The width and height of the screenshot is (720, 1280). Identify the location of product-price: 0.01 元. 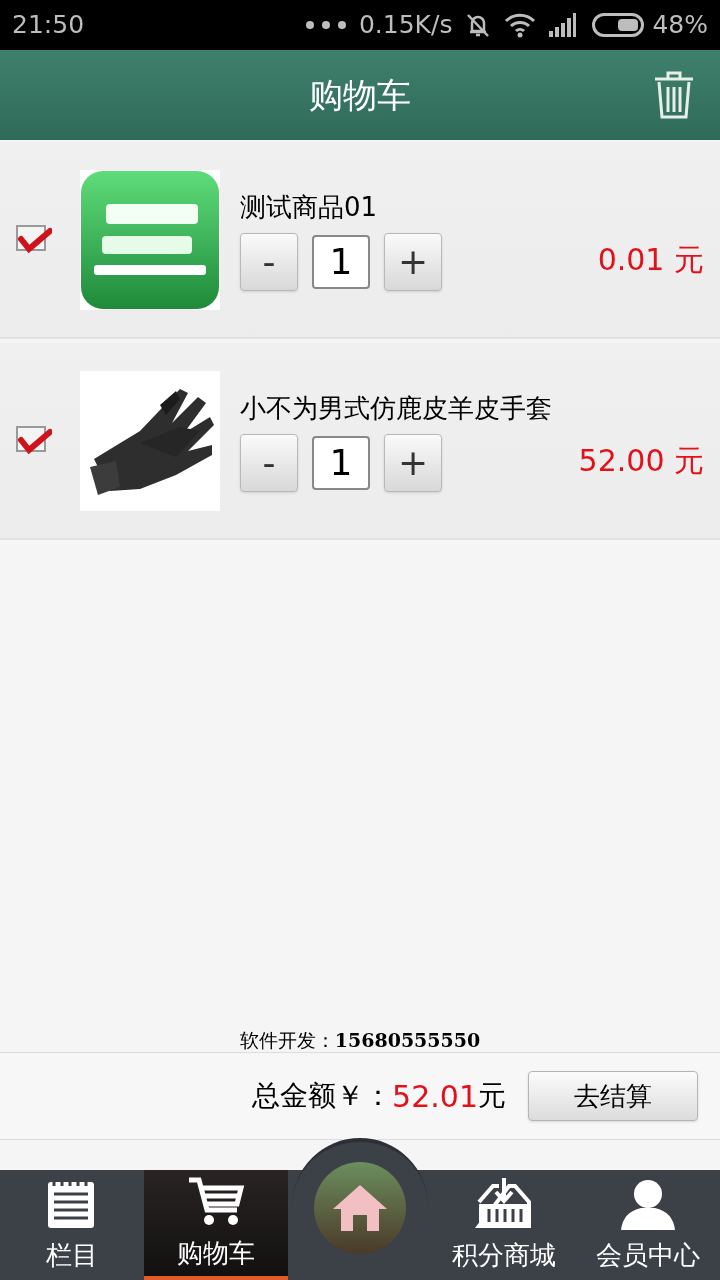
(650, 260).